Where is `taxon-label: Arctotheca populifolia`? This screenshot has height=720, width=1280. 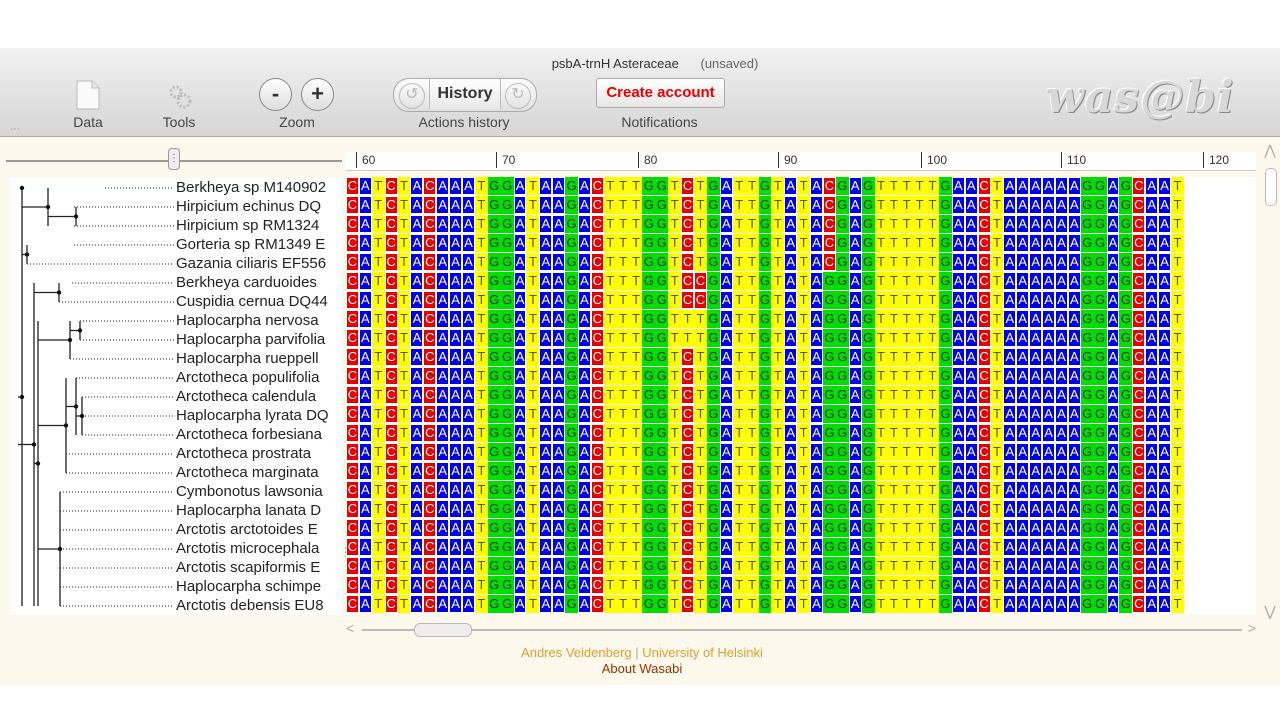
taxon-label: Arctotheca populifolia is located at coordinates (259, 377).